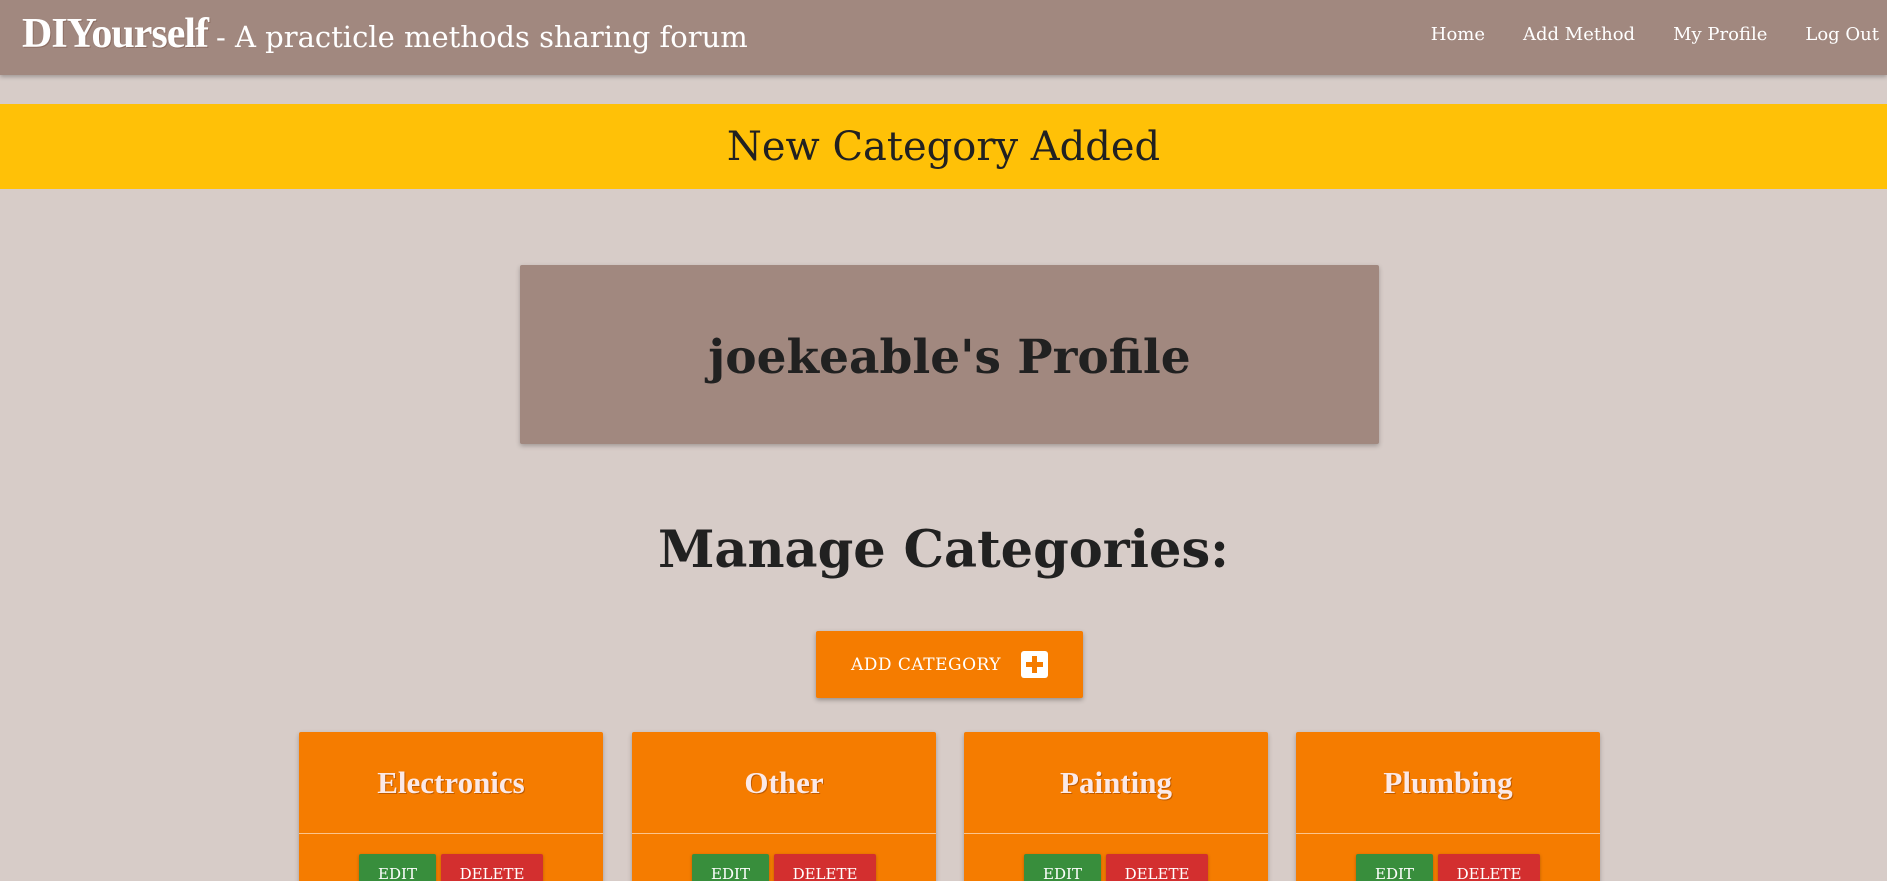 The image size is (1887, 881). I want to click on flash-message-banner: New Category Added, so click(943, 146).